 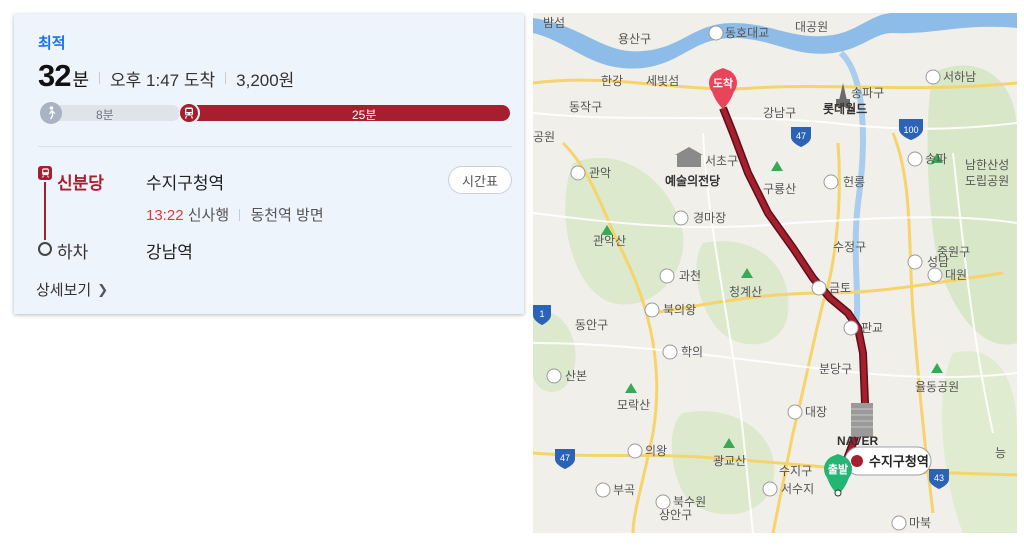 I want to click on walk-duration-label: 8분, so click(x=105, y=115).